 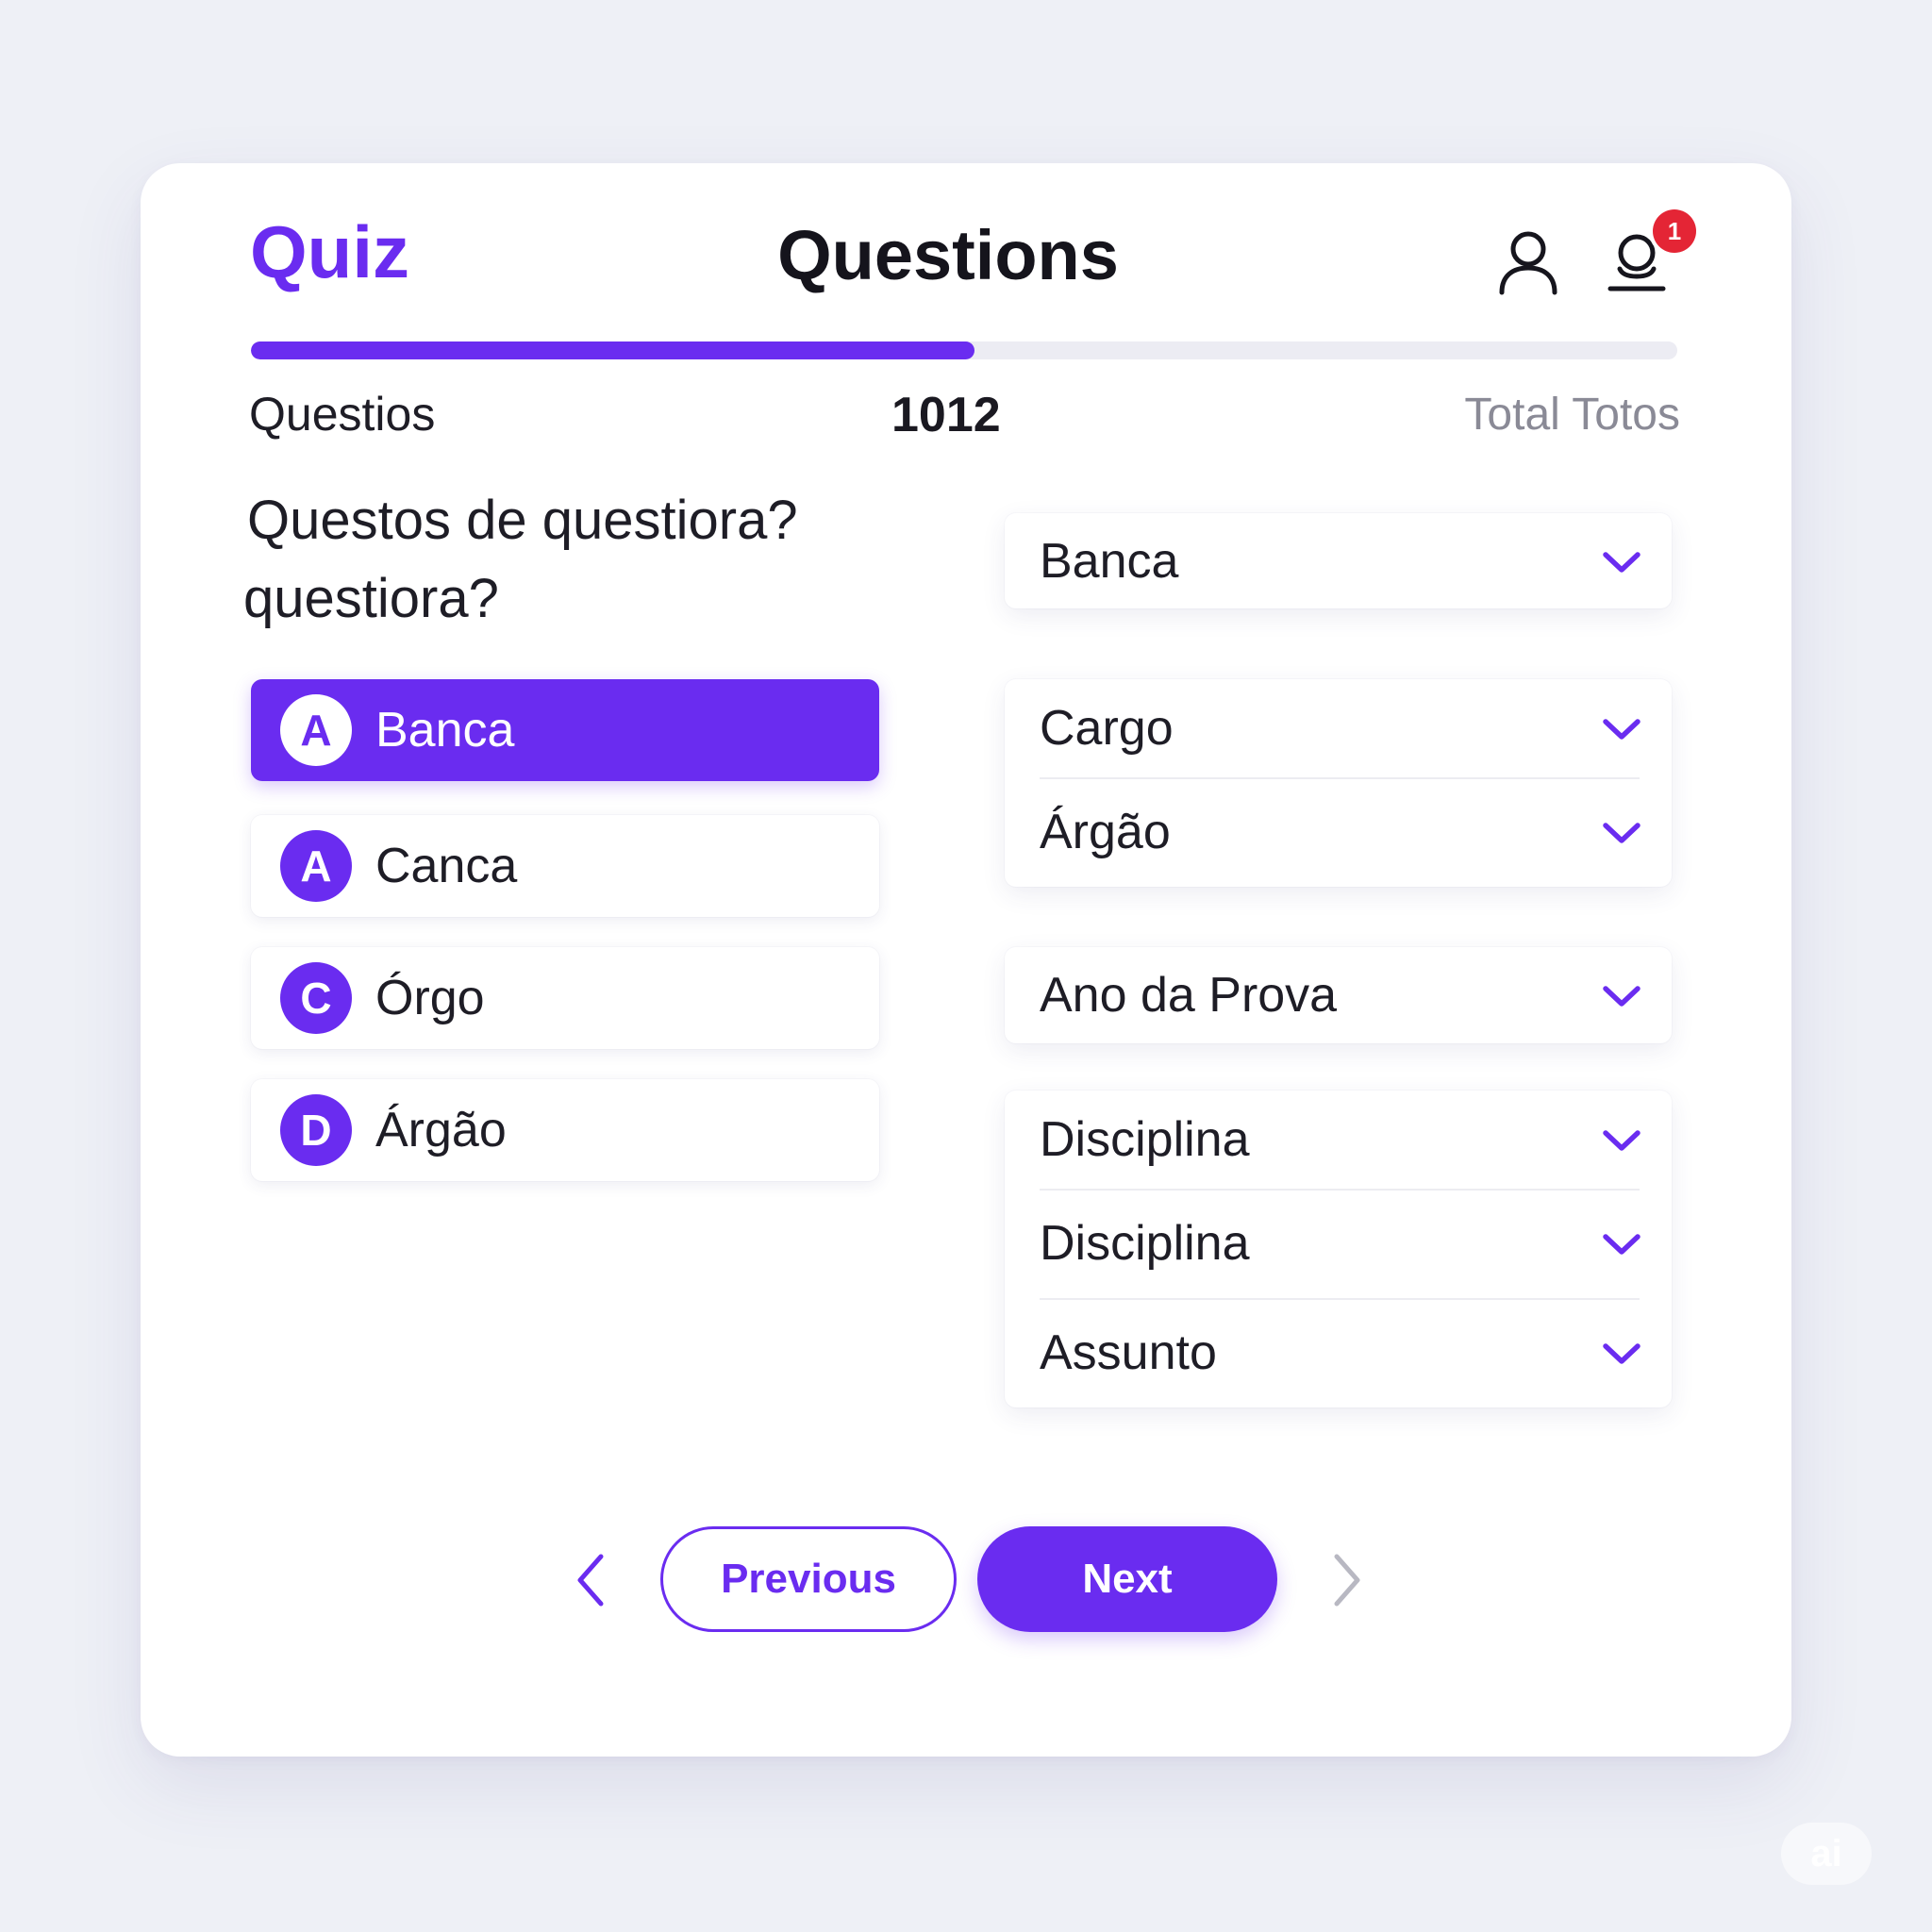 I want to click on filter-group-banca: Banca, so click(x=1339, y=561).